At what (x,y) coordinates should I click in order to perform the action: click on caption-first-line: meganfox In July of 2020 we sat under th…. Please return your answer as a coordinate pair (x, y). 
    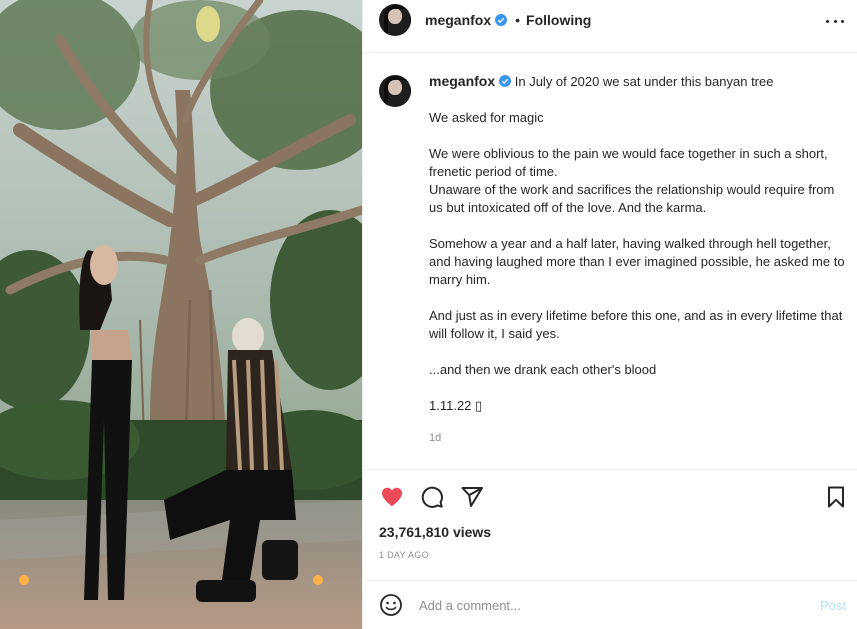
    Looking at the image, I should click on (639, 81).